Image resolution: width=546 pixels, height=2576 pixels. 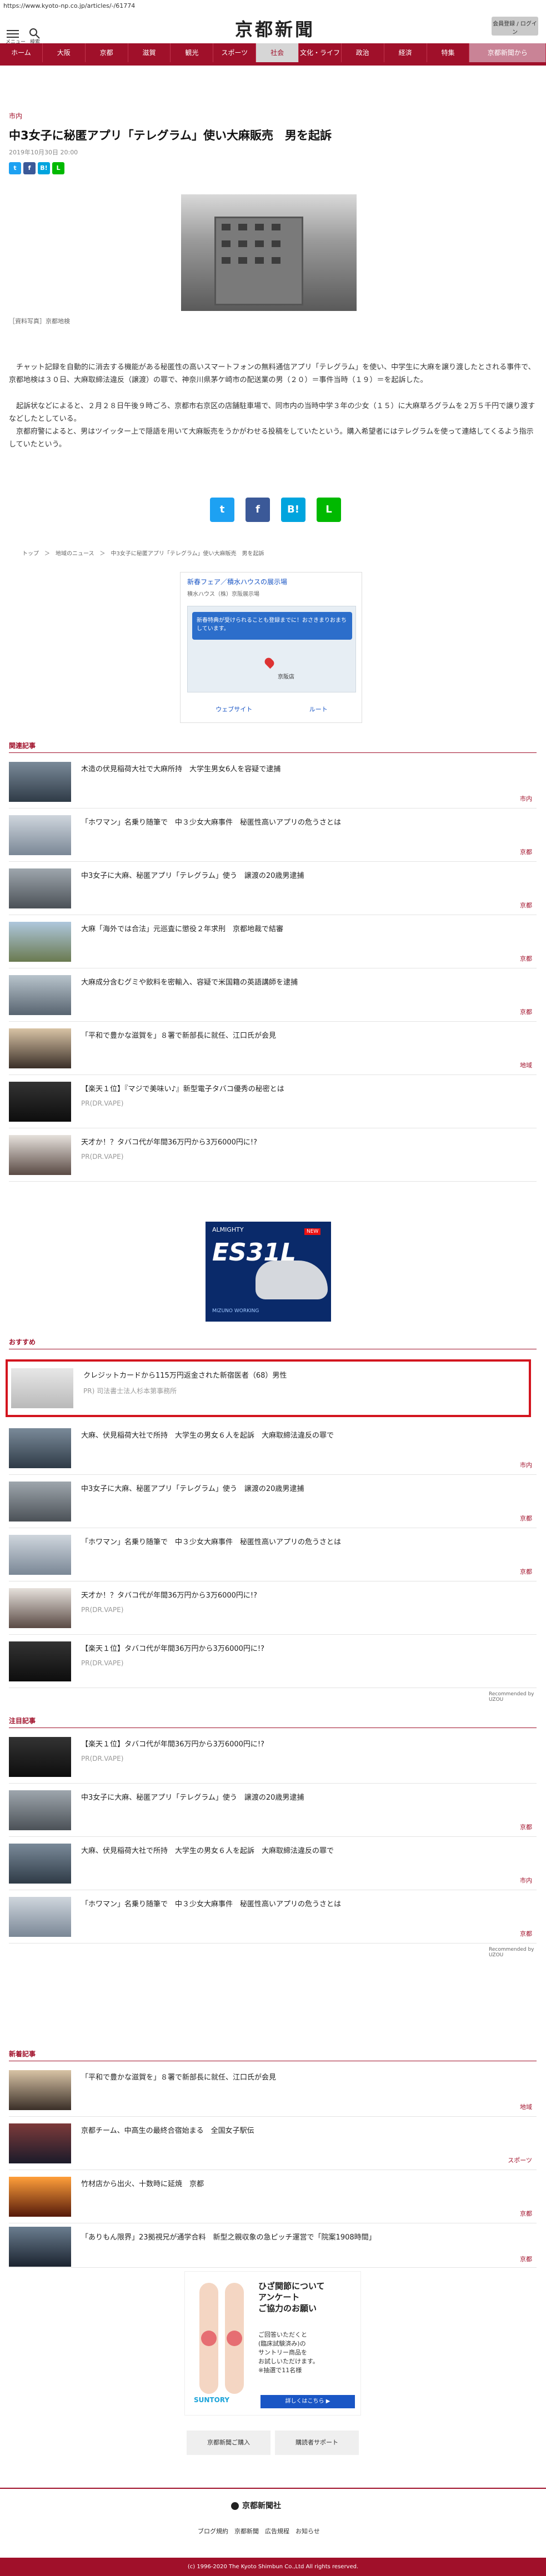 What do you see at coordinates (405, 52) in the screenshot?
I see `nav-economy: 経済` at bounding box center [405, 52].